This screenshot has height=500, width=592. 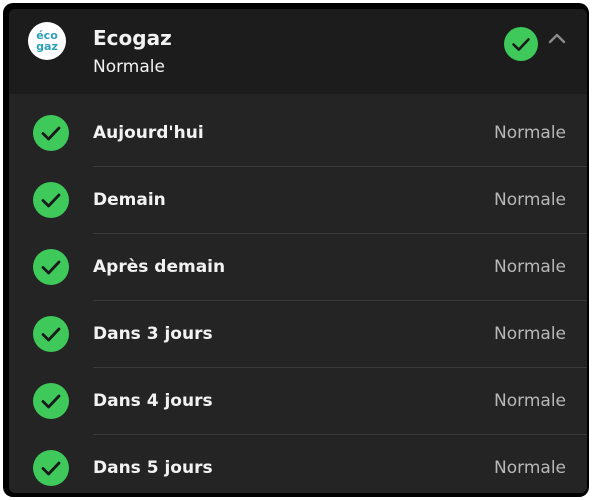 I want to click on forecast-day-label: Dans 5 jours, so click(x=153, y=468).